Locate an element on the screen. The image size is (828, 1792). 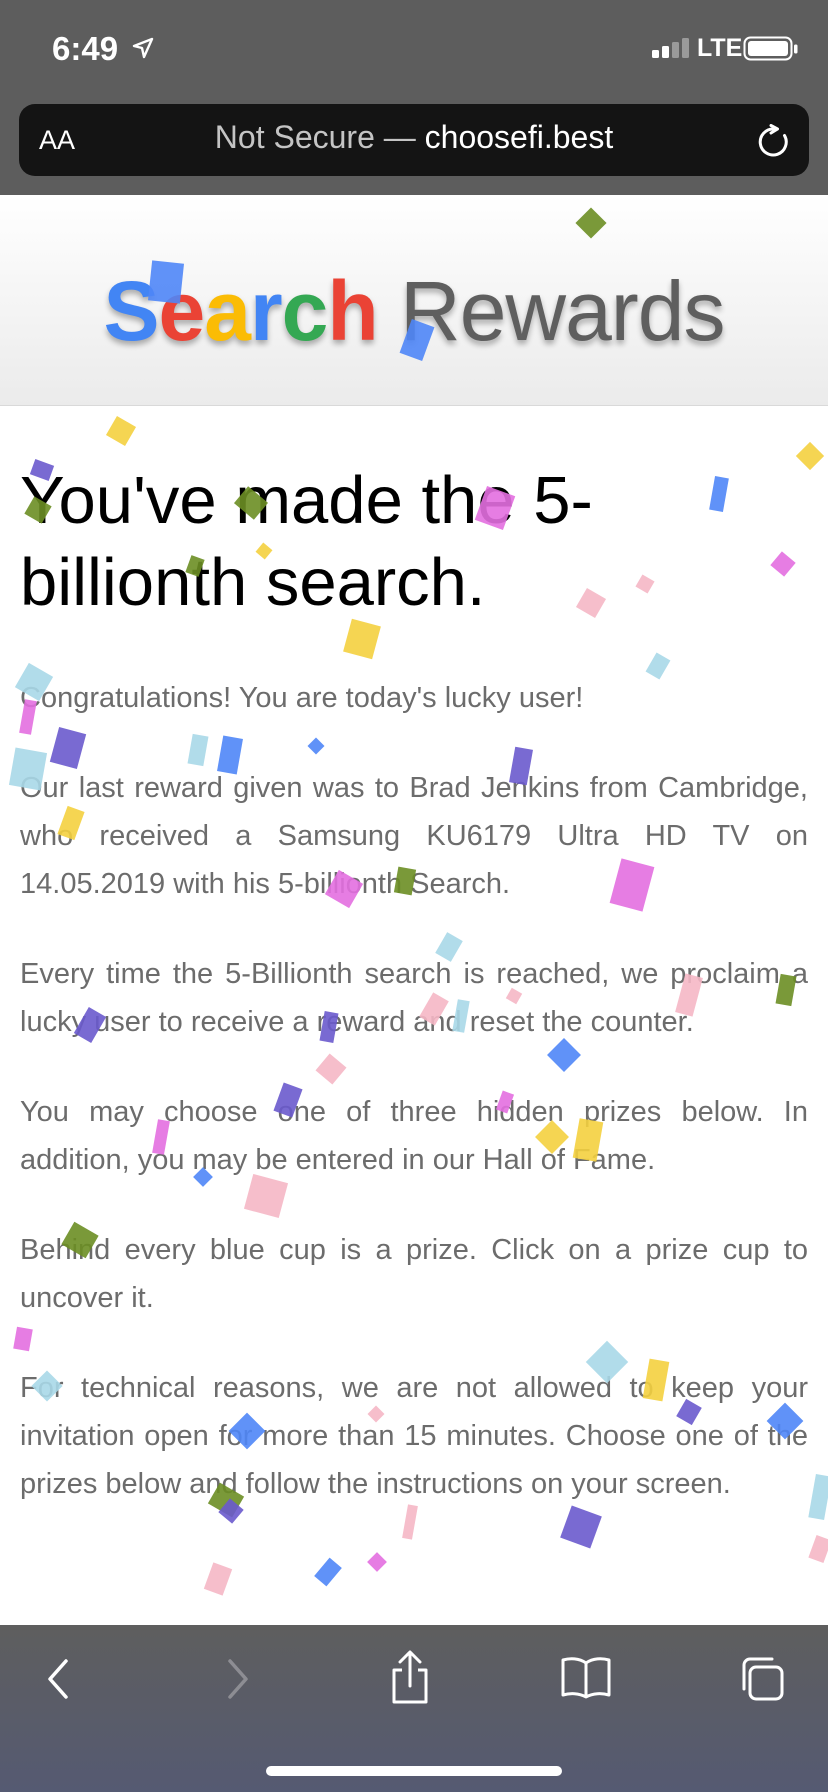
back-icon is located at coordinates (59, 1679).